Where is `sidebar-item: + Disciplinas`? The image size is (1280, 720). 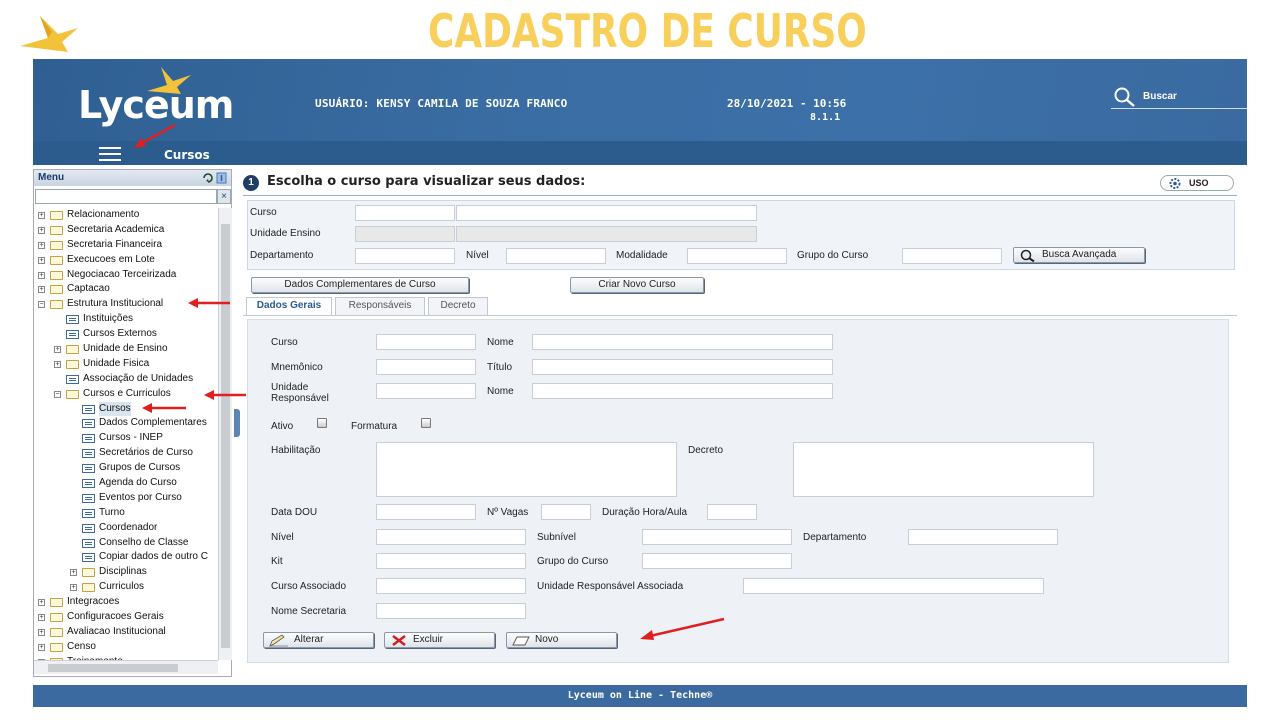
sidebar-item: + Disciplinas is located at coordinates (126, 572).